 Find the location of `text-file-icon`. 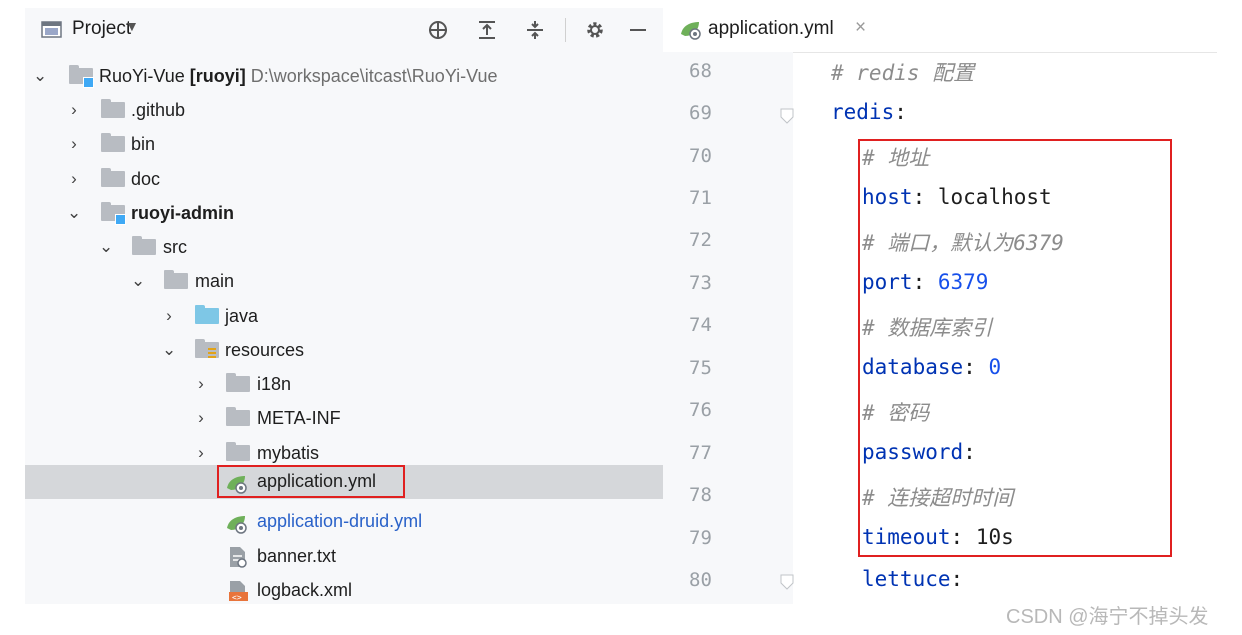

text-file-icon is located at coordinates (238, 559).